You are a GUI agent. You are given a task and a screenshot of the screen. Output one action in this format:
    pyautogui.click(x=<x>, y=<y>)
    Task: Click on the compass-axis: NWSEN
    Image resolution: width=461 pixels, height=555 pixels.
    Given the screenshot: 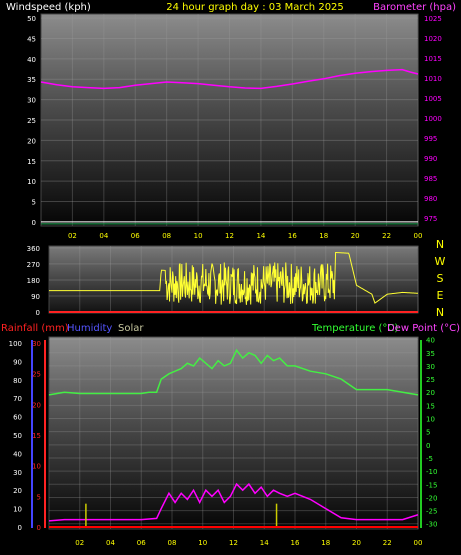 What is the action you would take?
    pyautogui.click(x=440, y=278)
    